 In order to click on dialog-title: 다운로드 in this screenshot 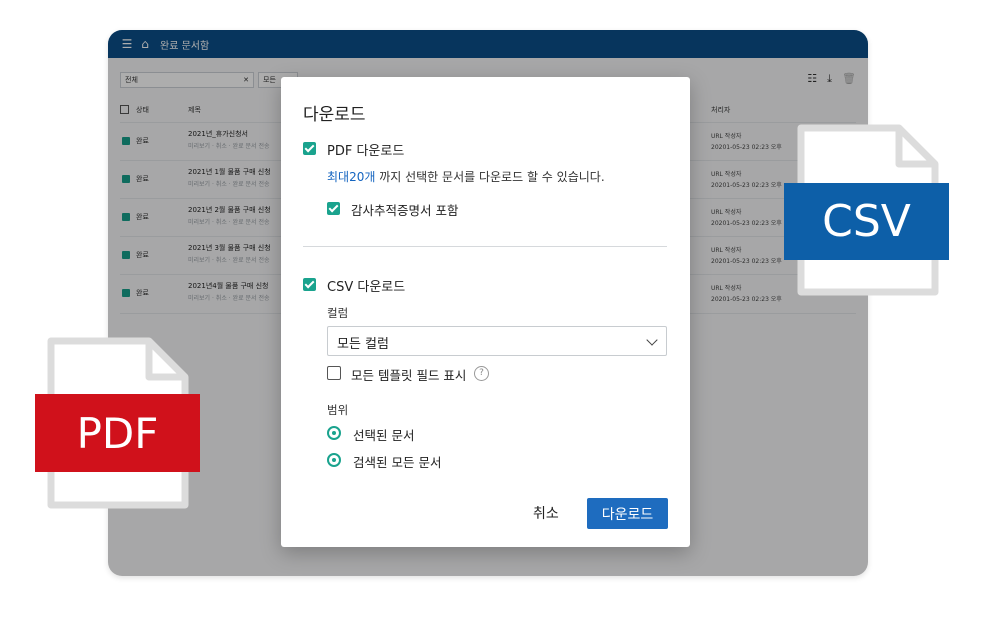, I will do `click(334, 115)`.